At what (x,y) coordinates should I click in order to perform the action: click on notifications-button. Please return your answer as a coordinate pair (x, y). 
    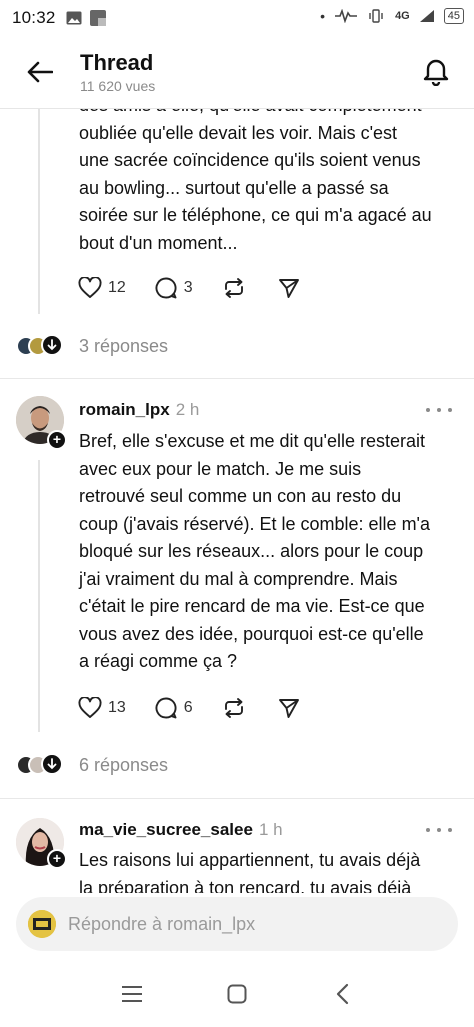
    Looking at the image, I should click on (436, 71).